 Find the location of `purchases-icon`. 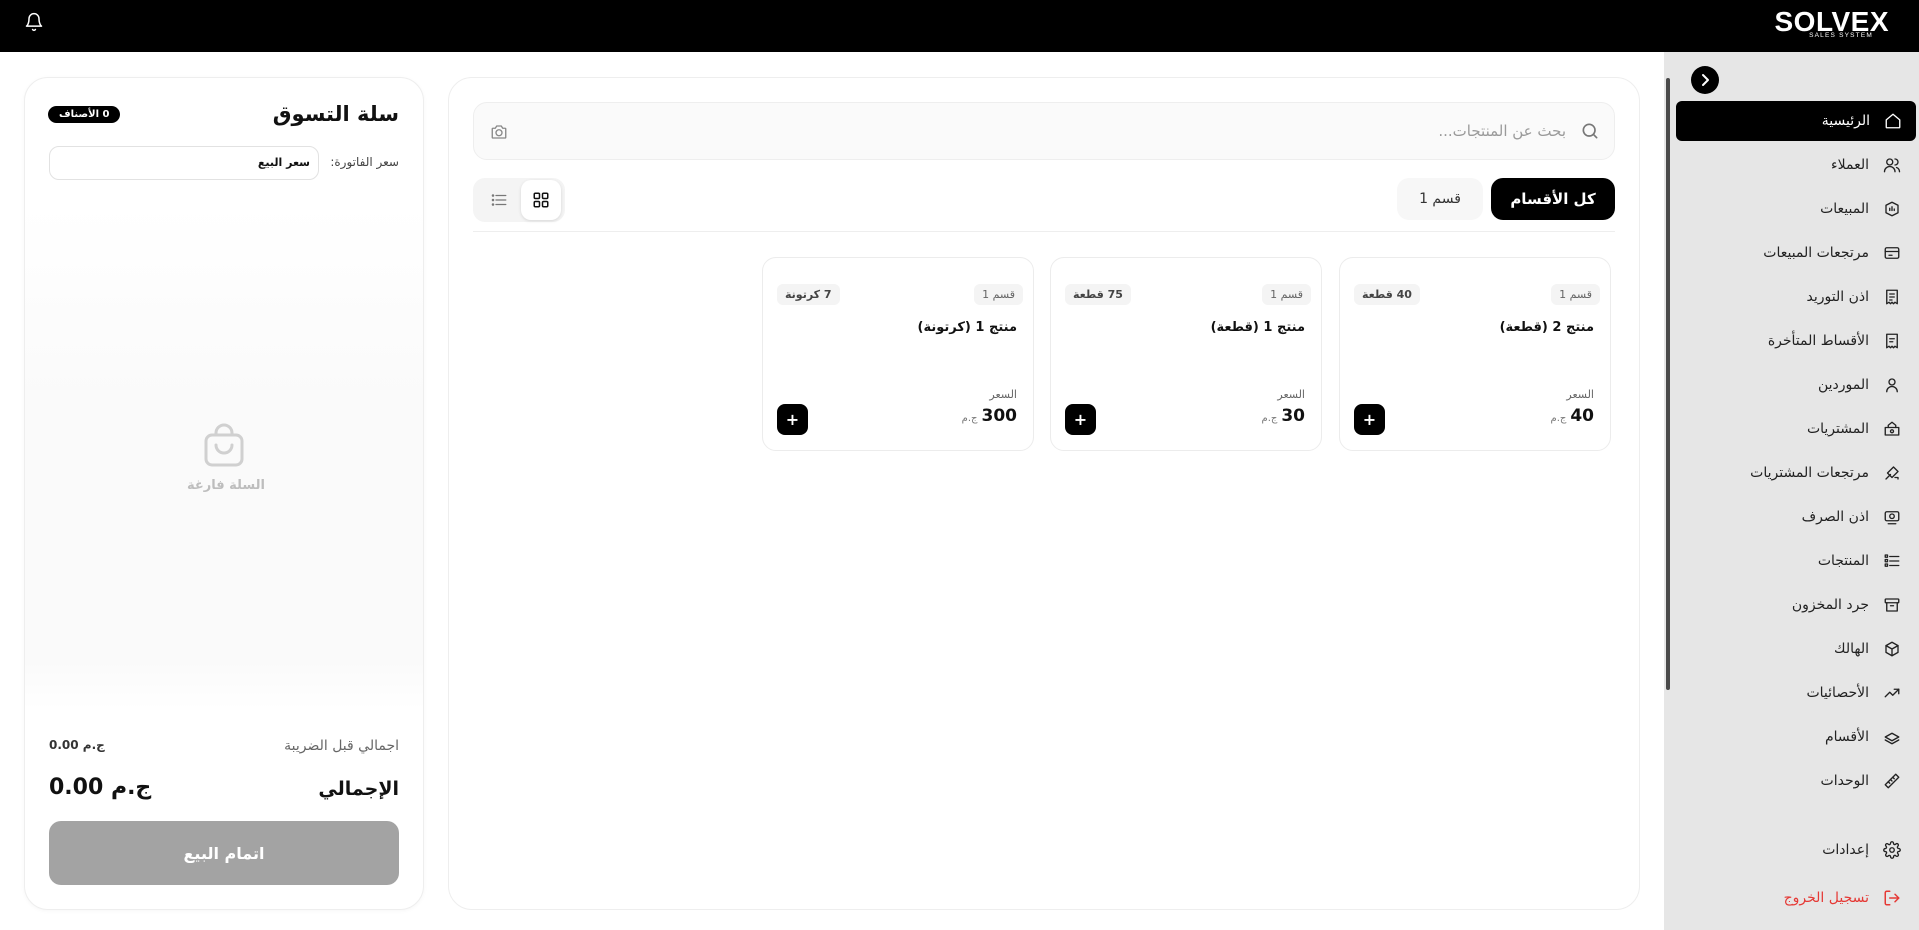

purchases-icon is located at coordinates (1892, 429).